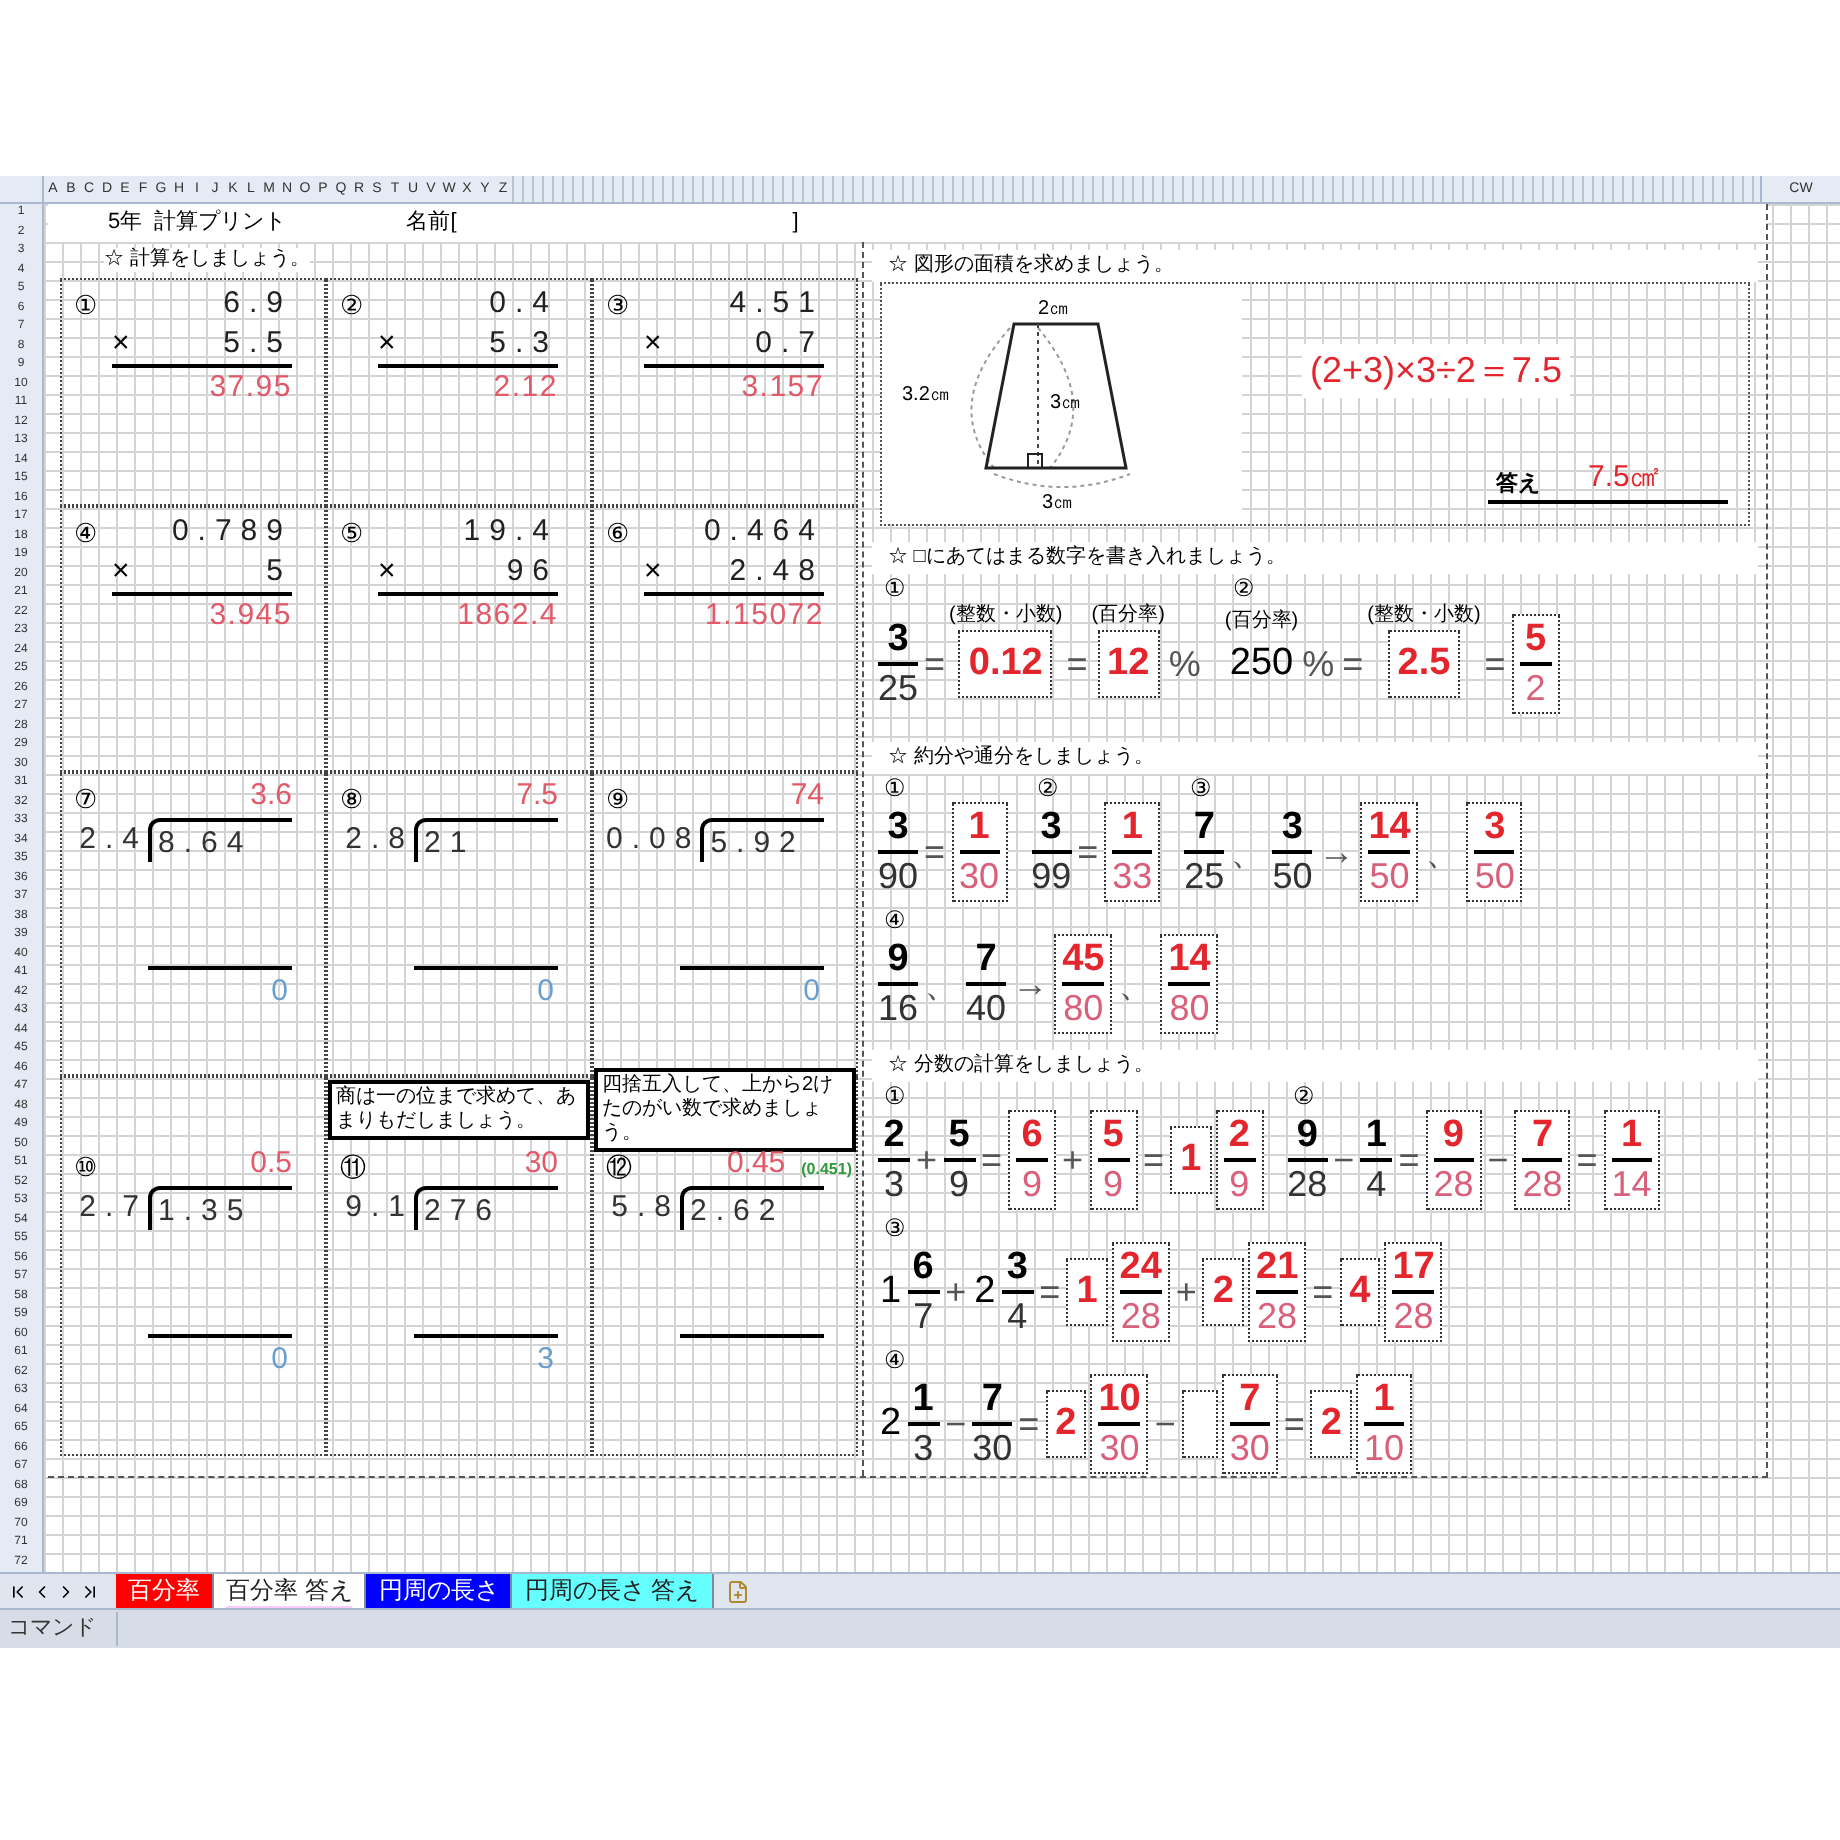  I want to click on math-operator: →, so click(1030, 984).